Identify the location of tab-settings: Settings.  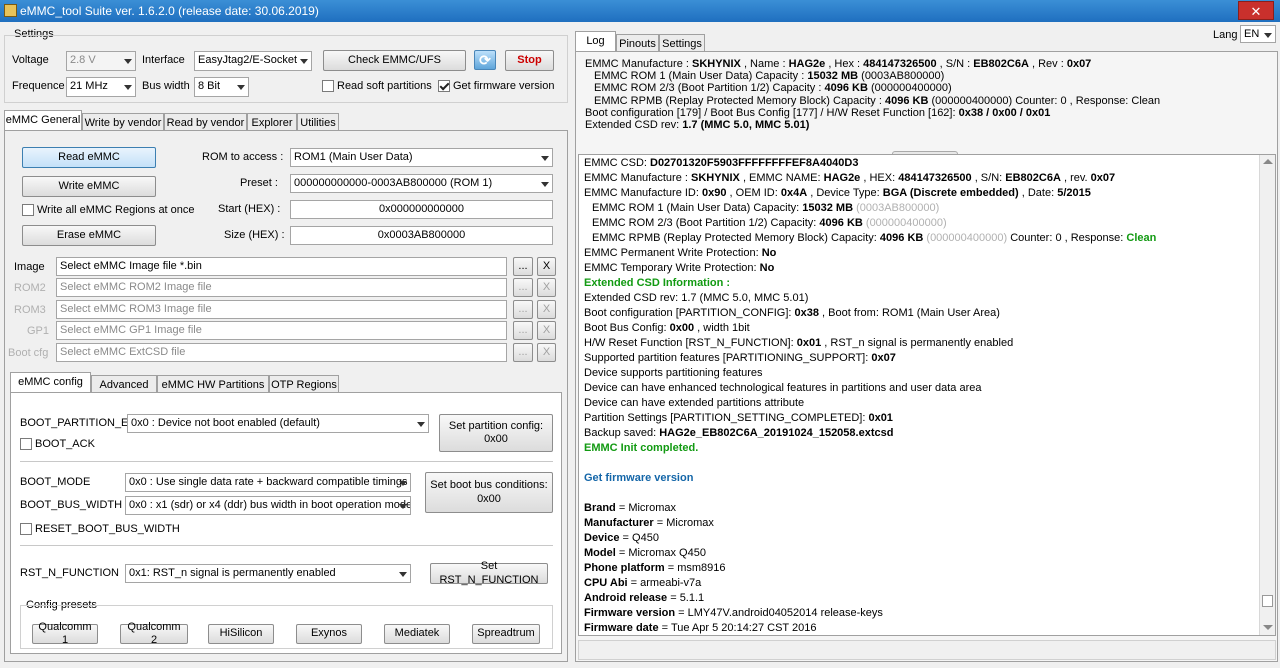
(682, 42).